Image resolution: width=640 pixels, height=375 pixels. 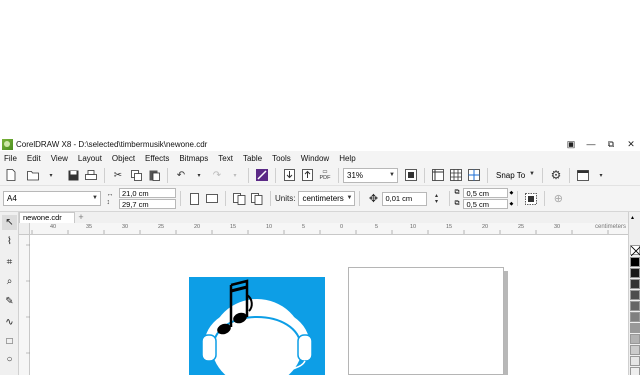 I want to click on landscape-icon, so click(x=212, y=199).